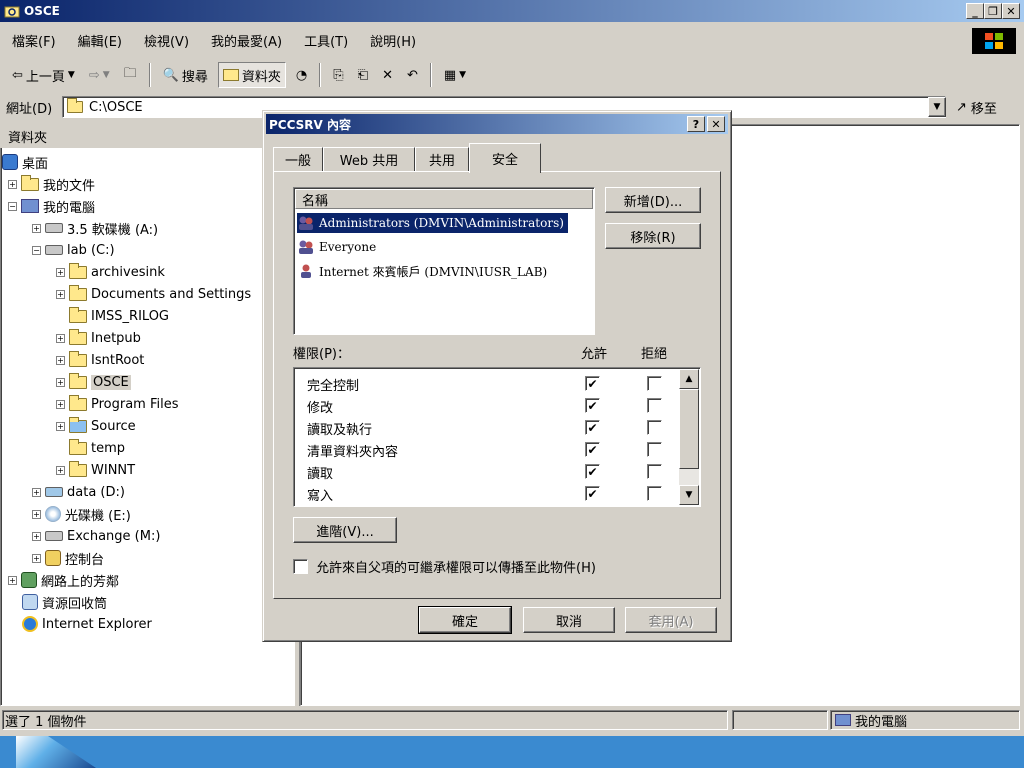 This screenshot has width=1024, height=768. I want to click on tree-item-control-panel: + 控制台, so click(68, 558).